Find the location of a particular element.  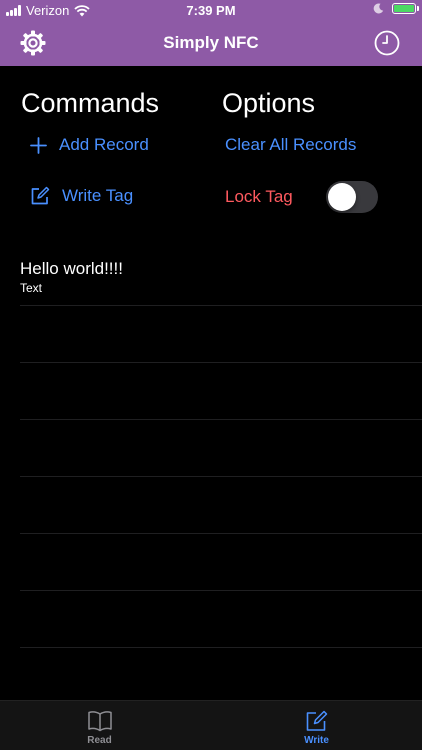

add-record-button: Add Record is located at coordinates (89, 145).